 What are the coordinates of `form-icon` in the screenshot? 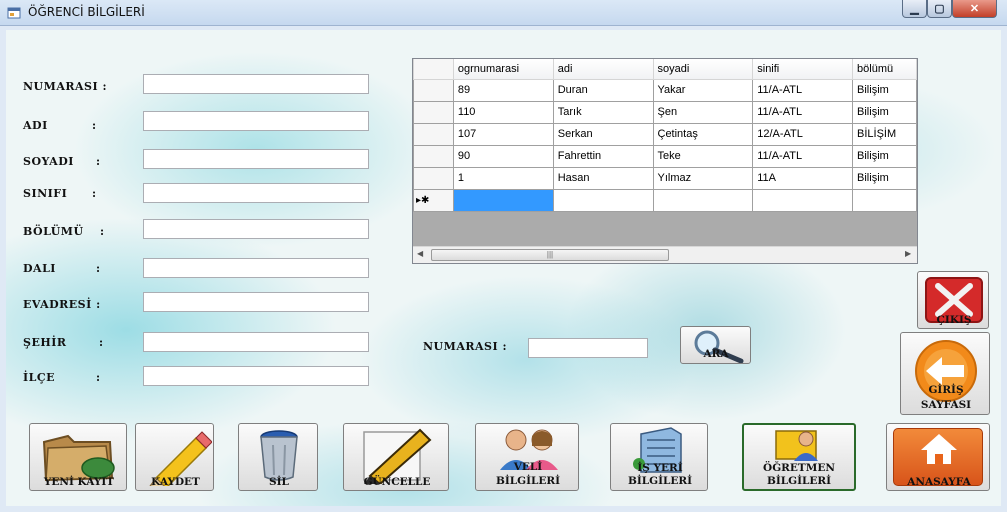 It's located at (14, 13).